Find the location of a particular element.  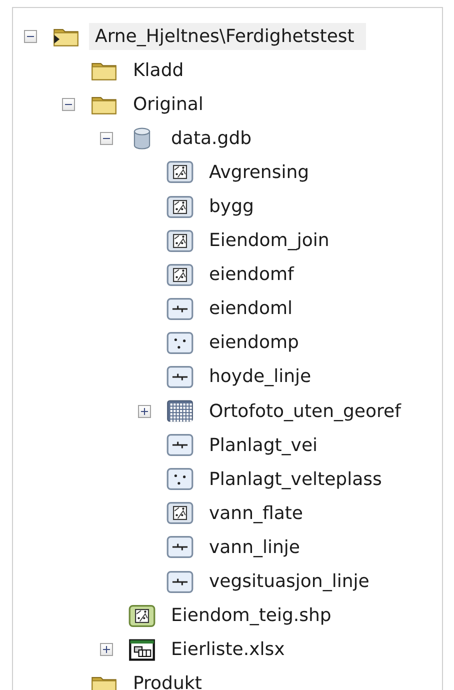

tree-item: data.gdb is located at coordinates (211, 138).